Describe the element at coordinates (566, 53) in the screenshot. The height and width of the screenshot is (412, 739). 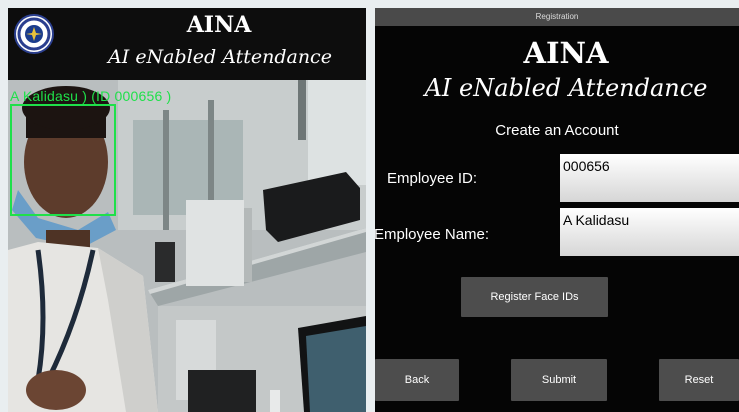
I see `registration-brand-title: AINA` at that location.